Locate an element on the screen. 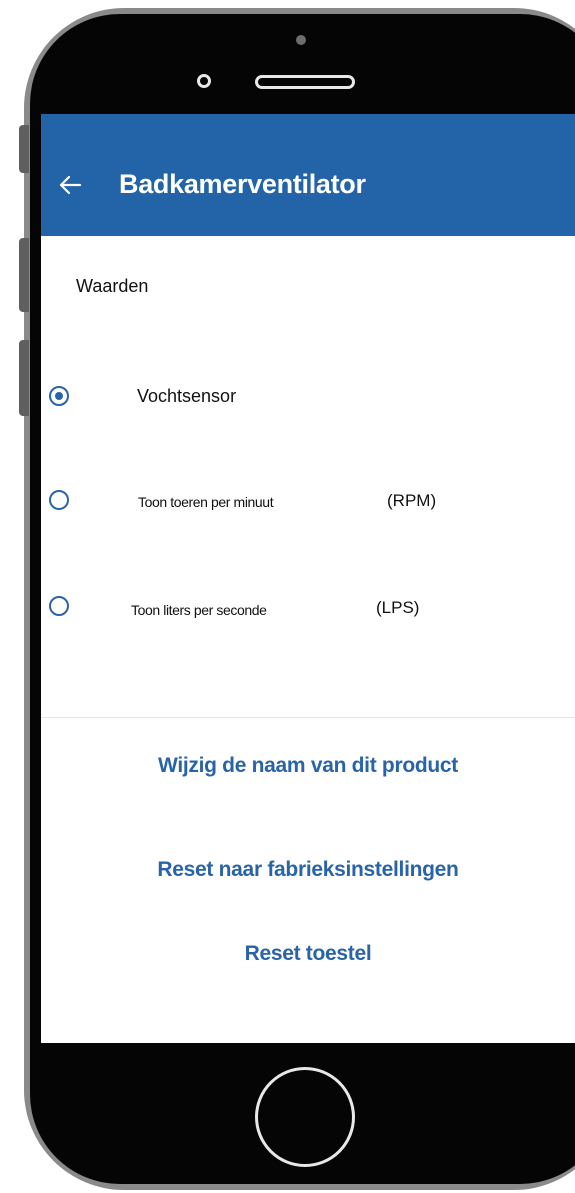 This screenshot has width=575, height=1193. volume-down-button is located at coordinates (24, 378).